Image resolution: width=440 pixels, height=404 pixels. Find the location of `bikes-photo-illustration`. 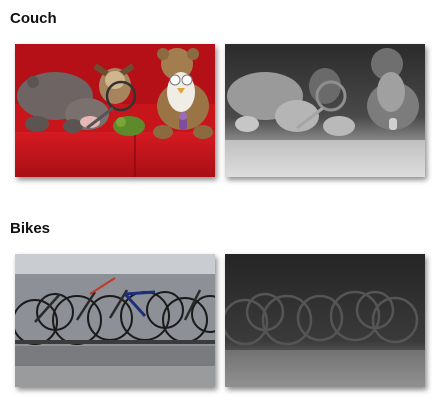

bikes-photo-illustration is located at coordinates (115, 320).